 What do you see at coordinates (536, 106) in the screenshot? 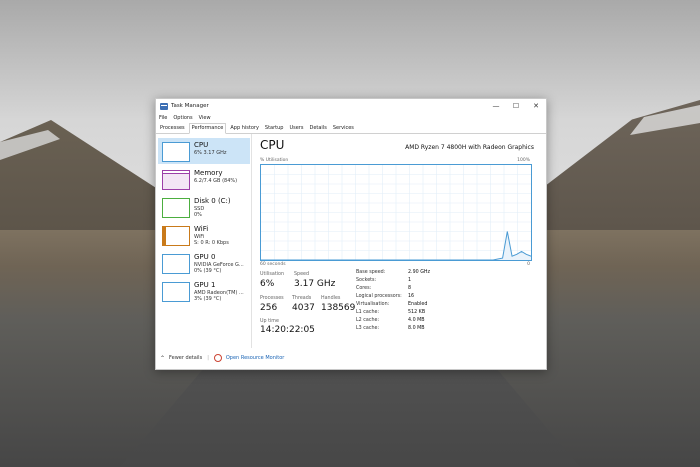
I see `close-button: ✕` at bounding box center [536, 106].